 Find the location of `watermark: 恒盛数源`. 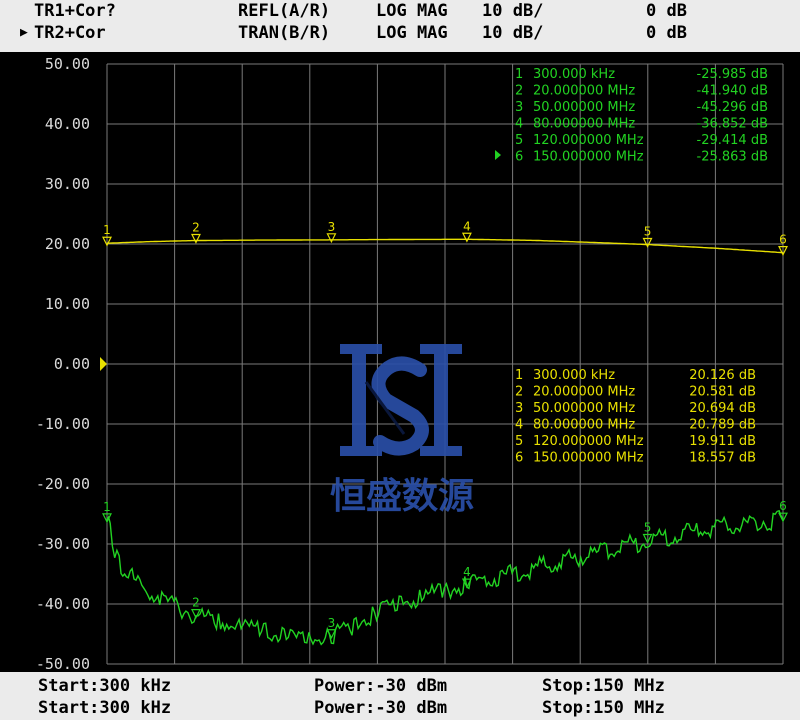

watermark: 恒盛数源 is located at coordinates (402, 430).